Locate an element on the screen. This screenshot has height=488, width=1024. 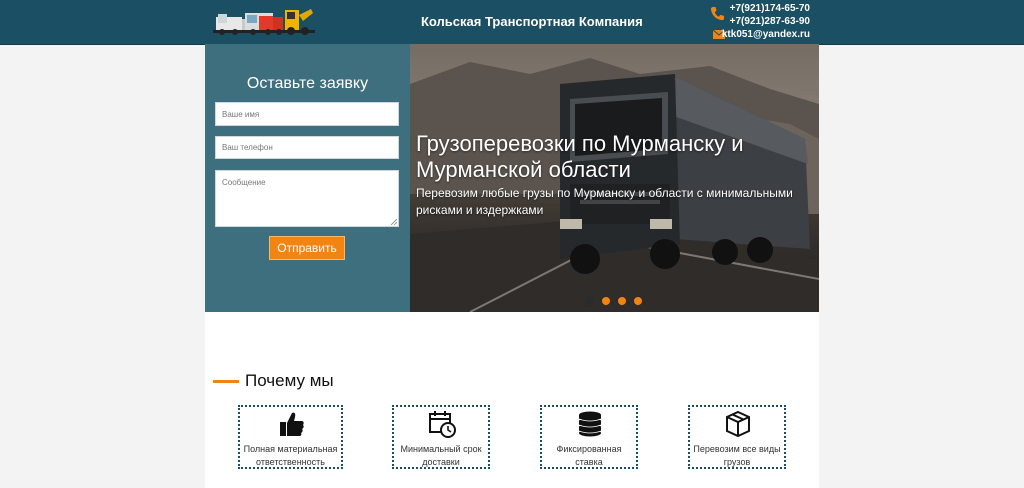
phone-input is located at coordinates (307, 147).